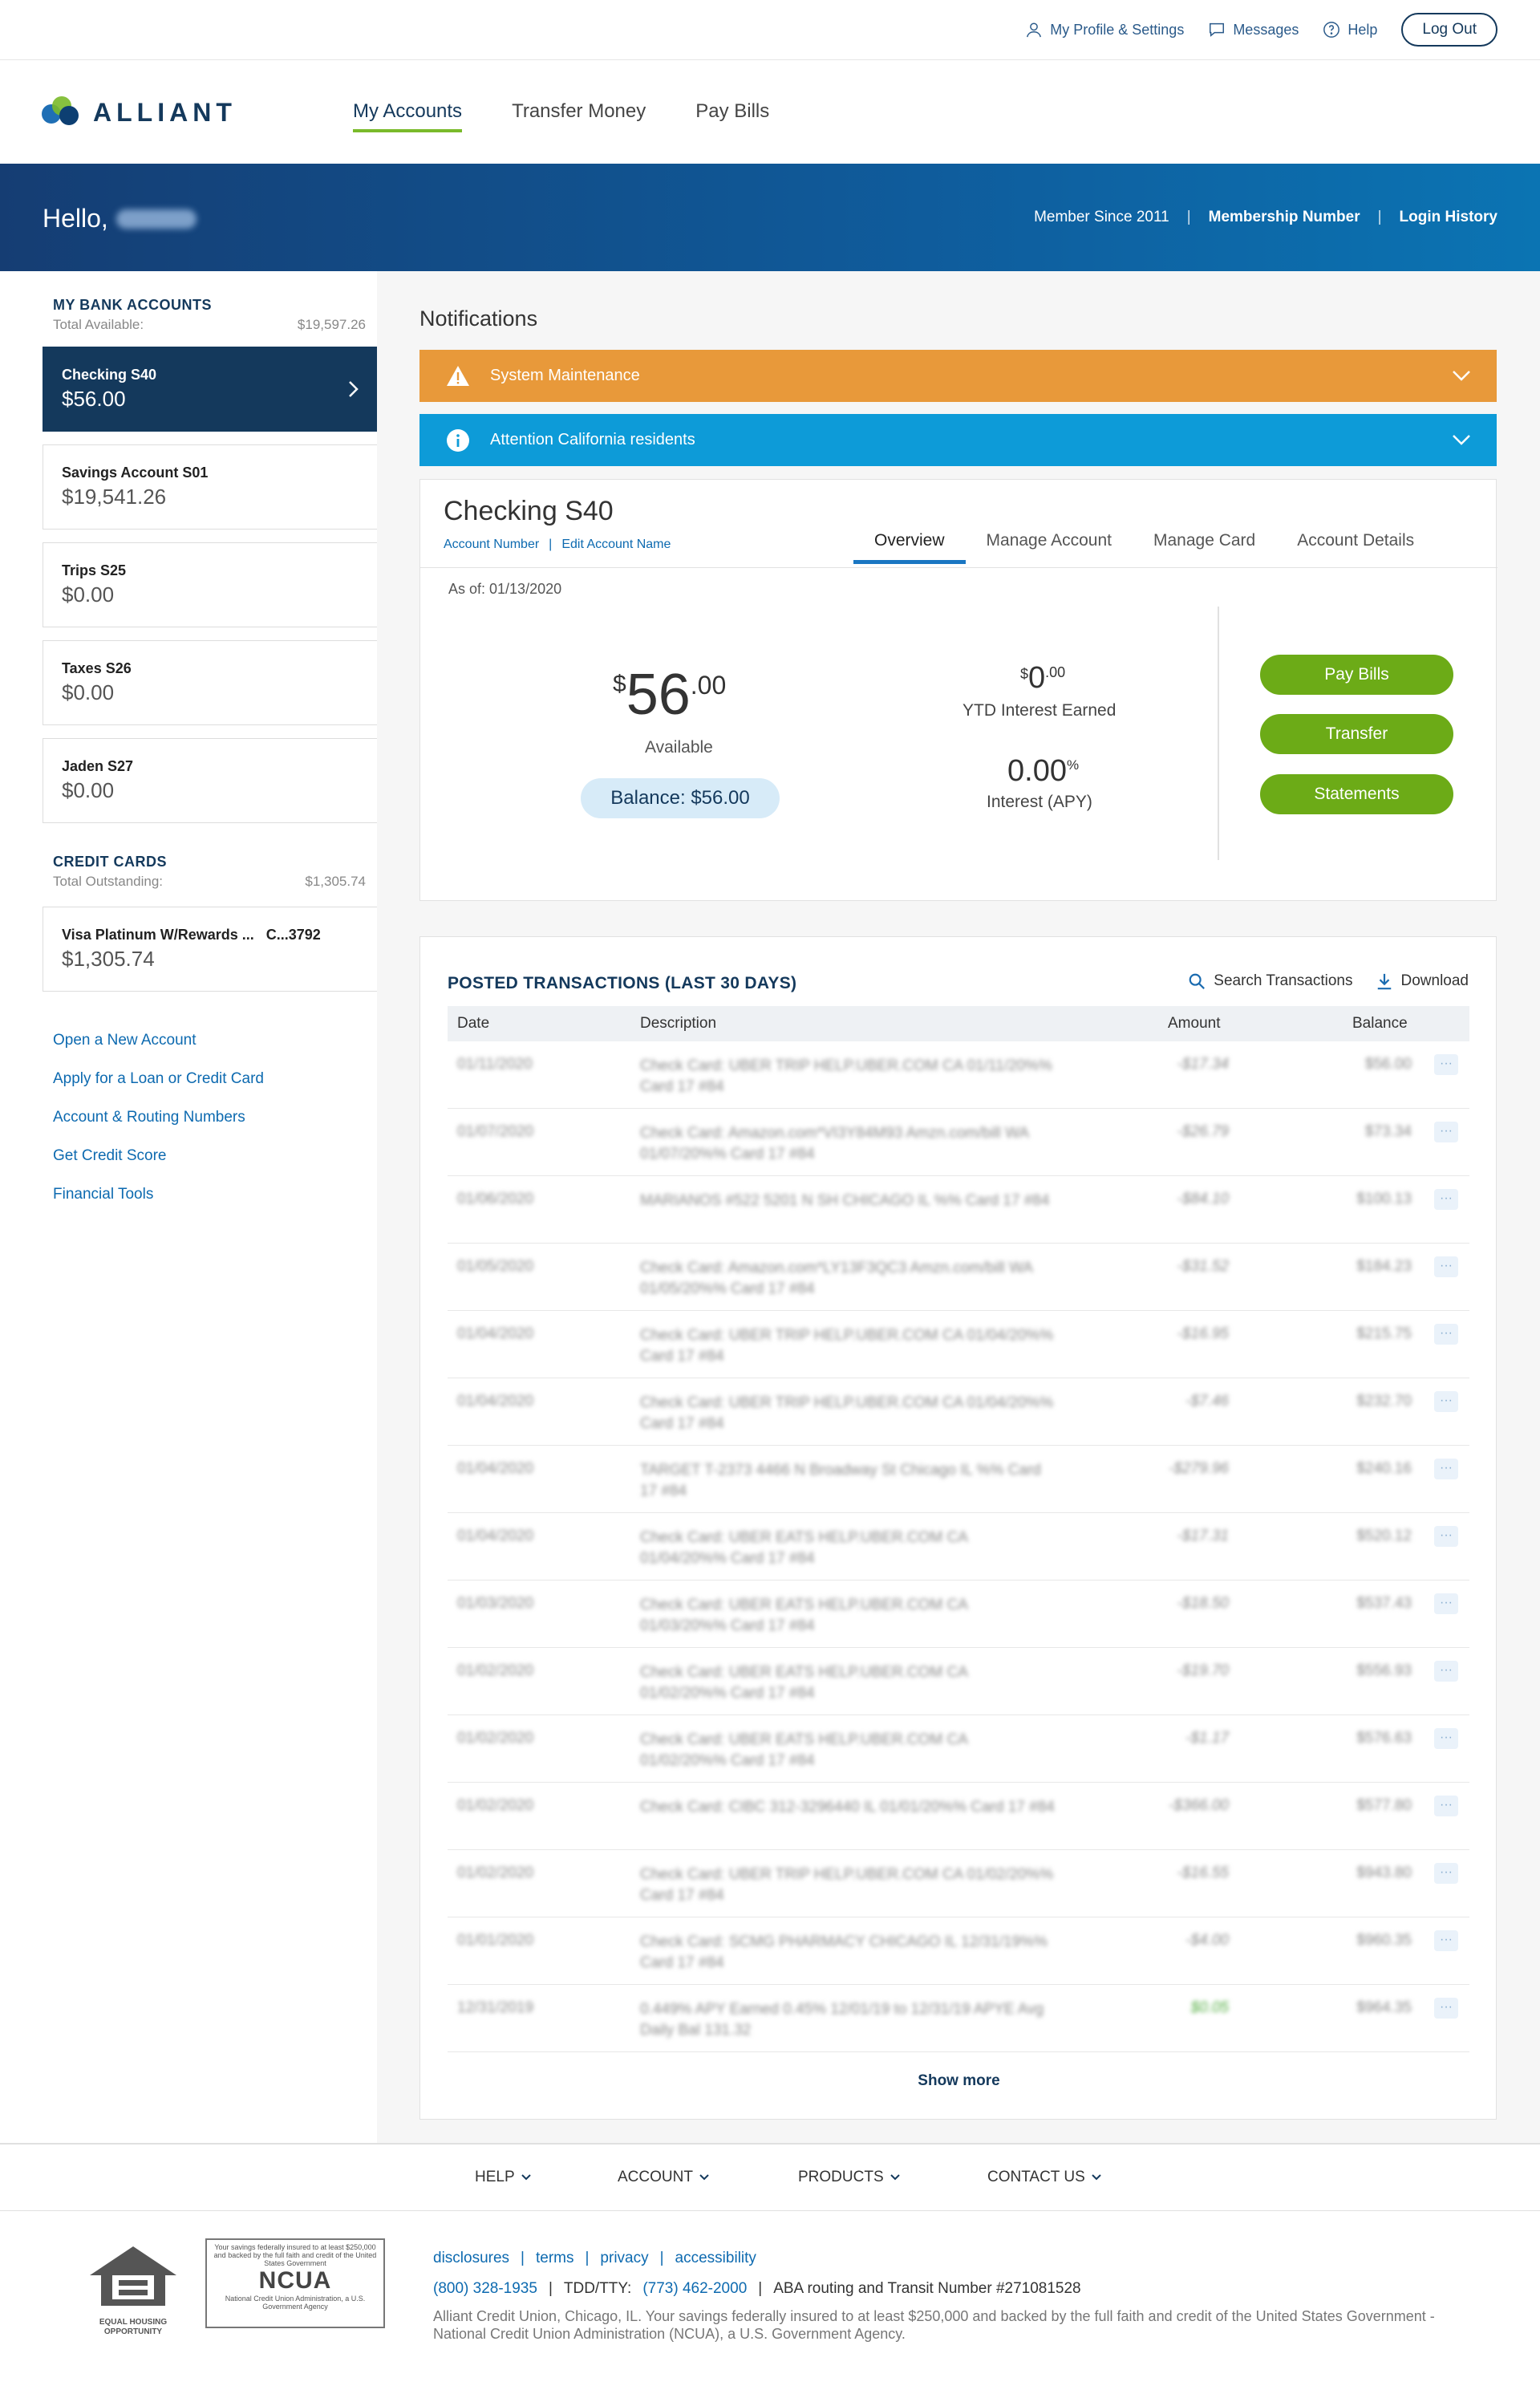 Image resolution: width=1540 pixels, height=2386 pixels. Describe the element at coordinates (910, 547) in the screenshot. I see `tab-overview: Overview` at that location.